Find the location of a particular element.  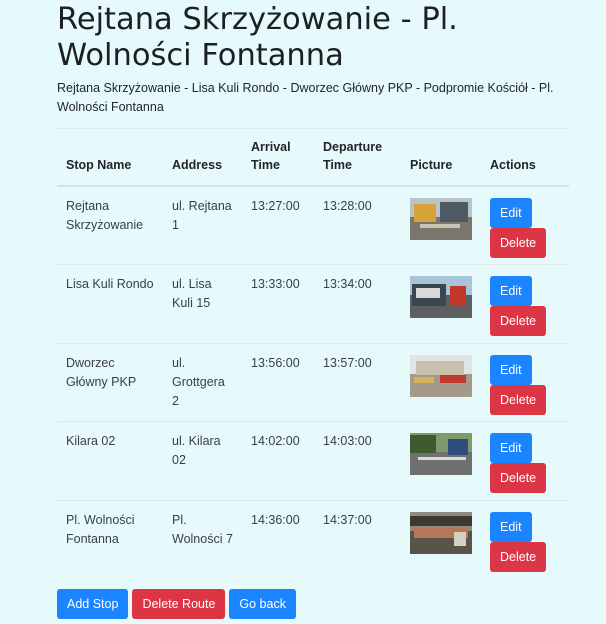

cell-departure-time: 13:57:00 is located at coordinates (357, 382).